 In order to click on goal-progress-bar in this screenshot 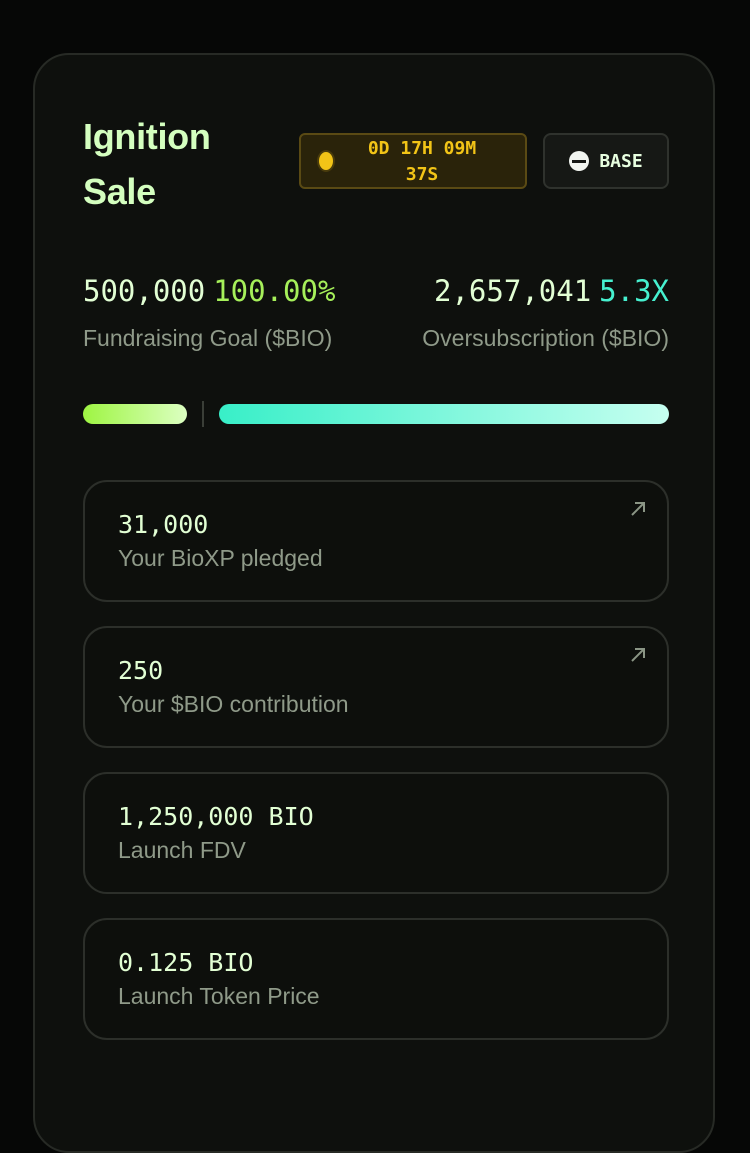, I will do `click(135, 414)`.